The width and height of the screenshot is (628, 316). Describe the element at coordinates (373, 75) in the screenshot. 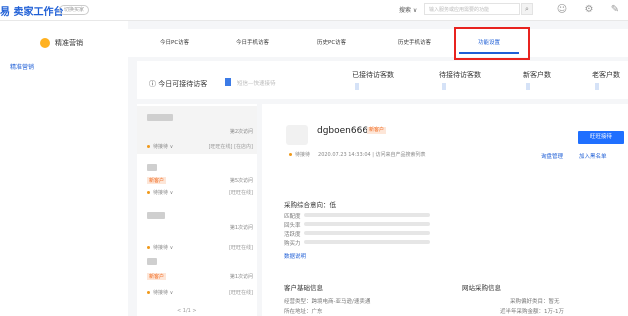

I see `stat-received: 已接待访客数` at that location.